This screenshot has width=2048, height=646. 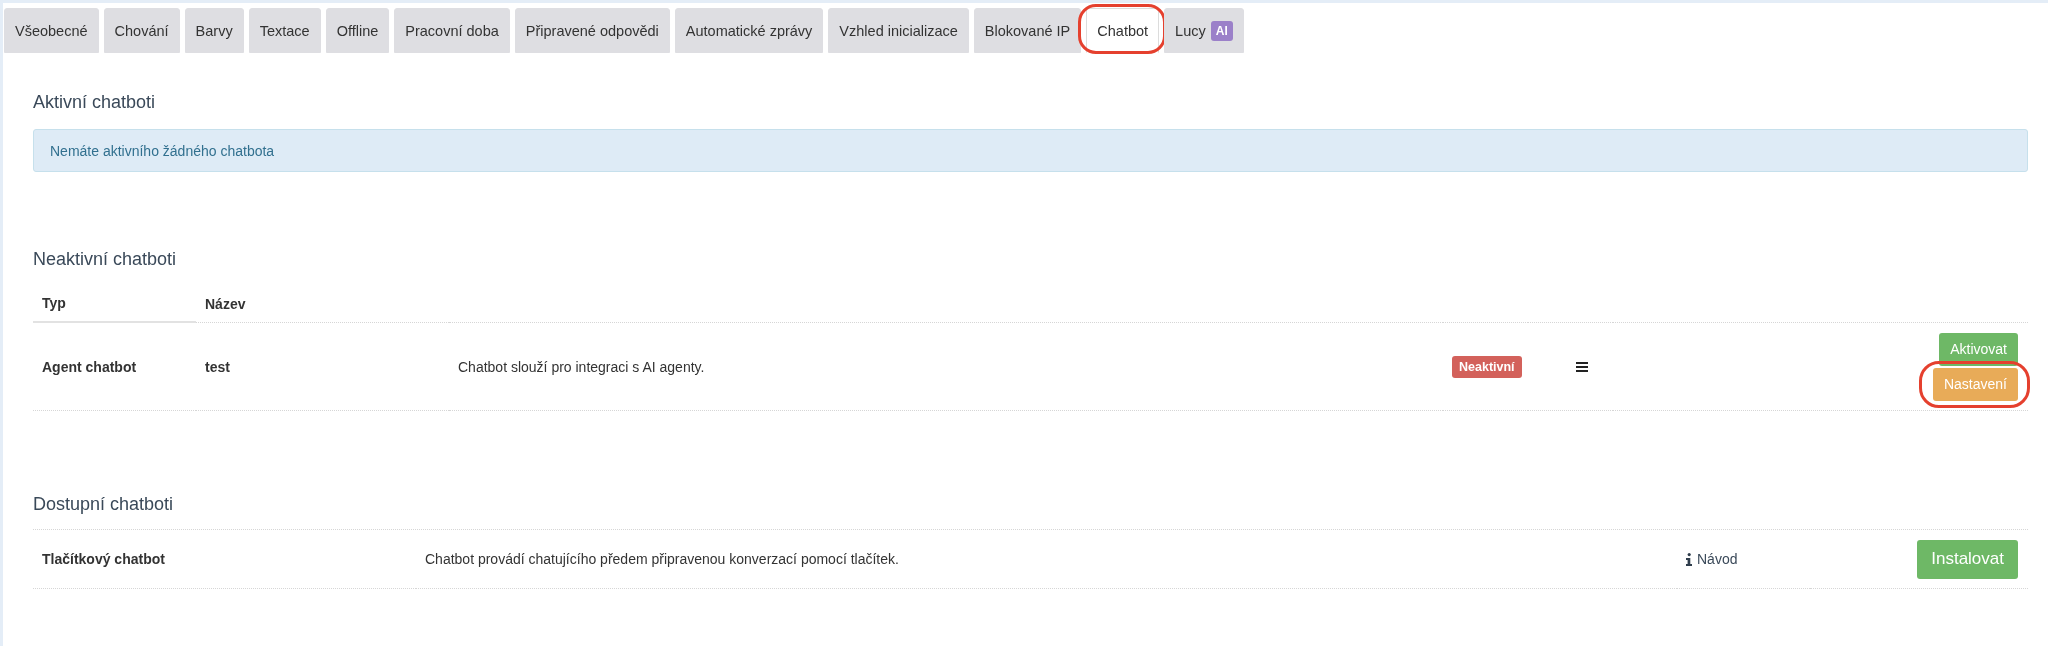 I want to click on section-title: Neaktivní chatboti, so click(x=105, y=259).